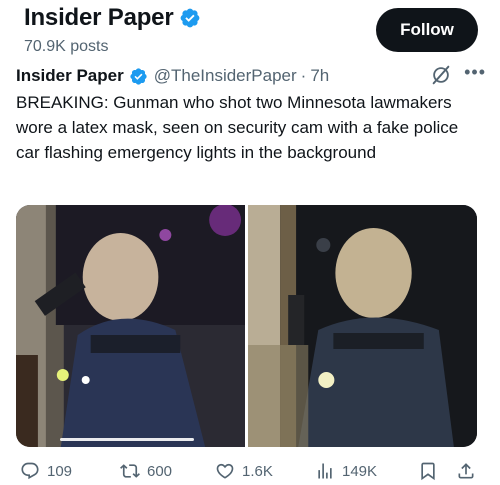  Describe the element at coordinates (441, 75) in the screenshot. I see `grok-icon` at that location.